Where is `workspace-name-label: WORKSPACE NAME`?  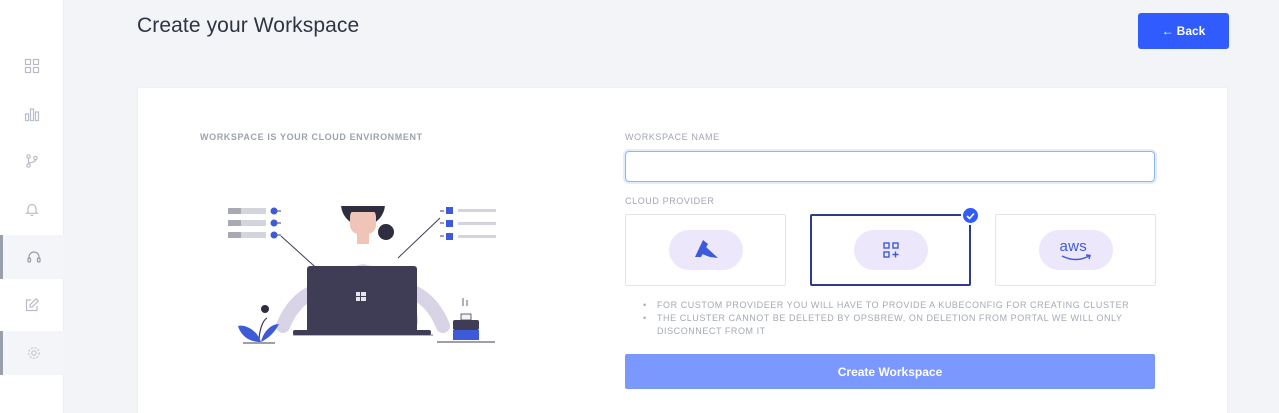 workspace-name-label: WORKSPACE NAME is located at coordinates (672, 137).